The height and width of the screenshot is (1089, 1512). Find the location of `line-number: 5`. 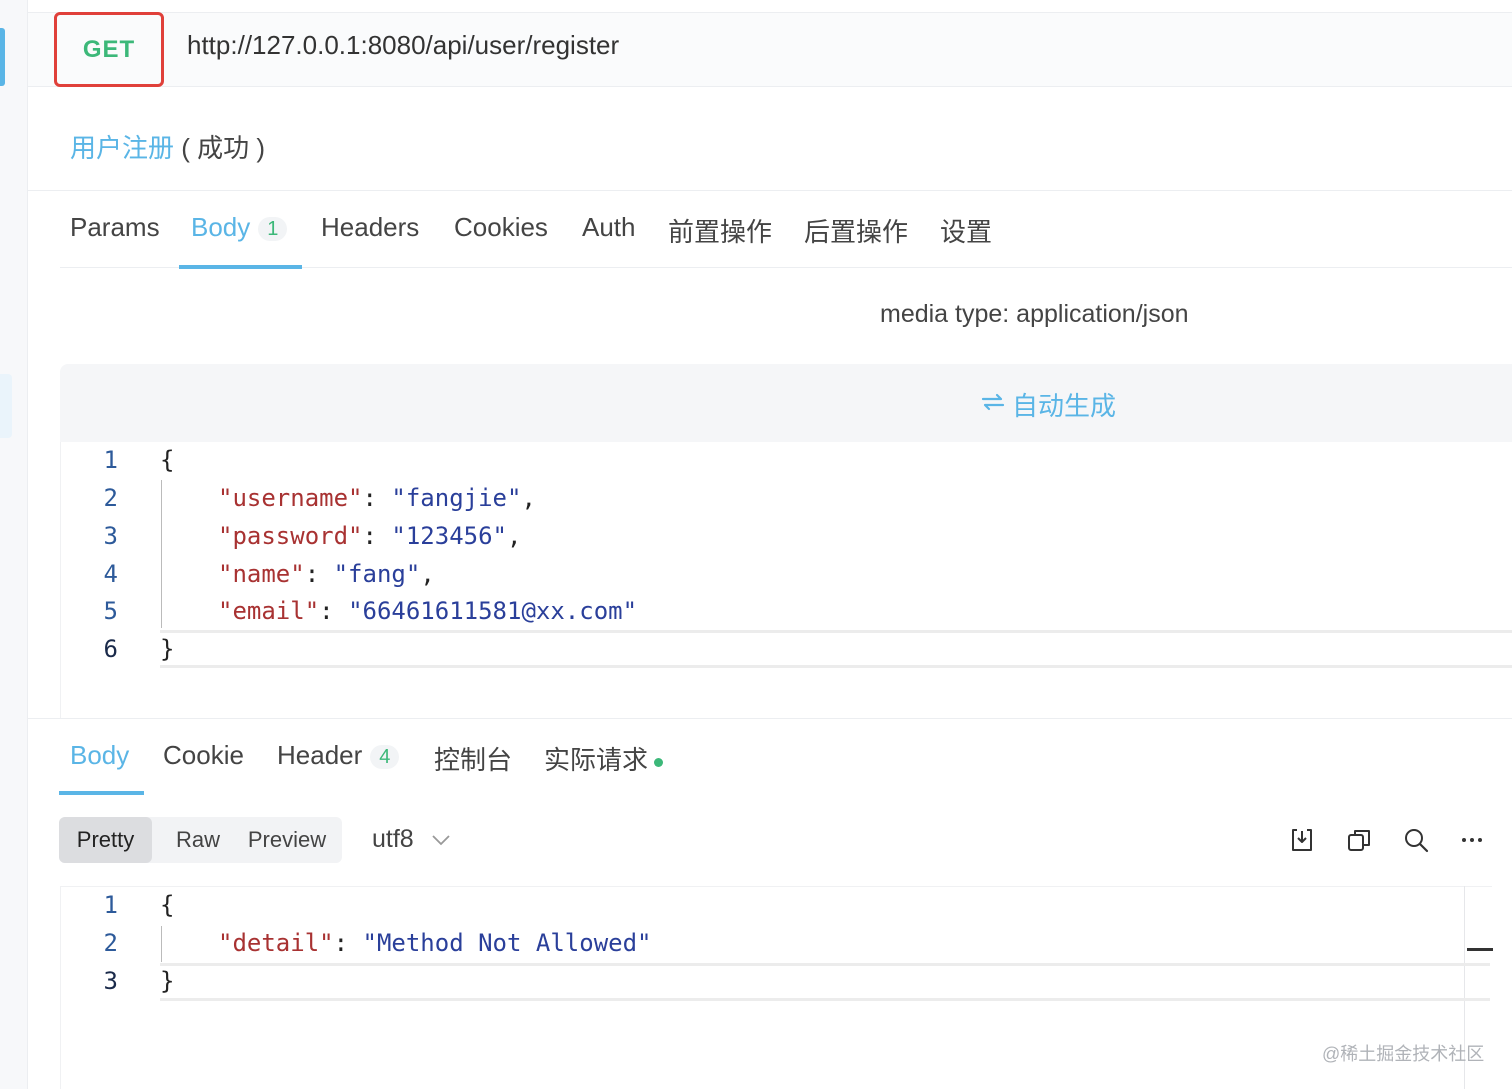

line-number: 5 is located at coordinates (110, 611).